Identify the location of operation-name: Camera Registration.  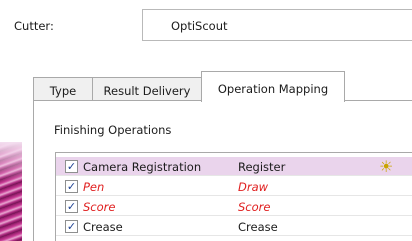
(142, 167).